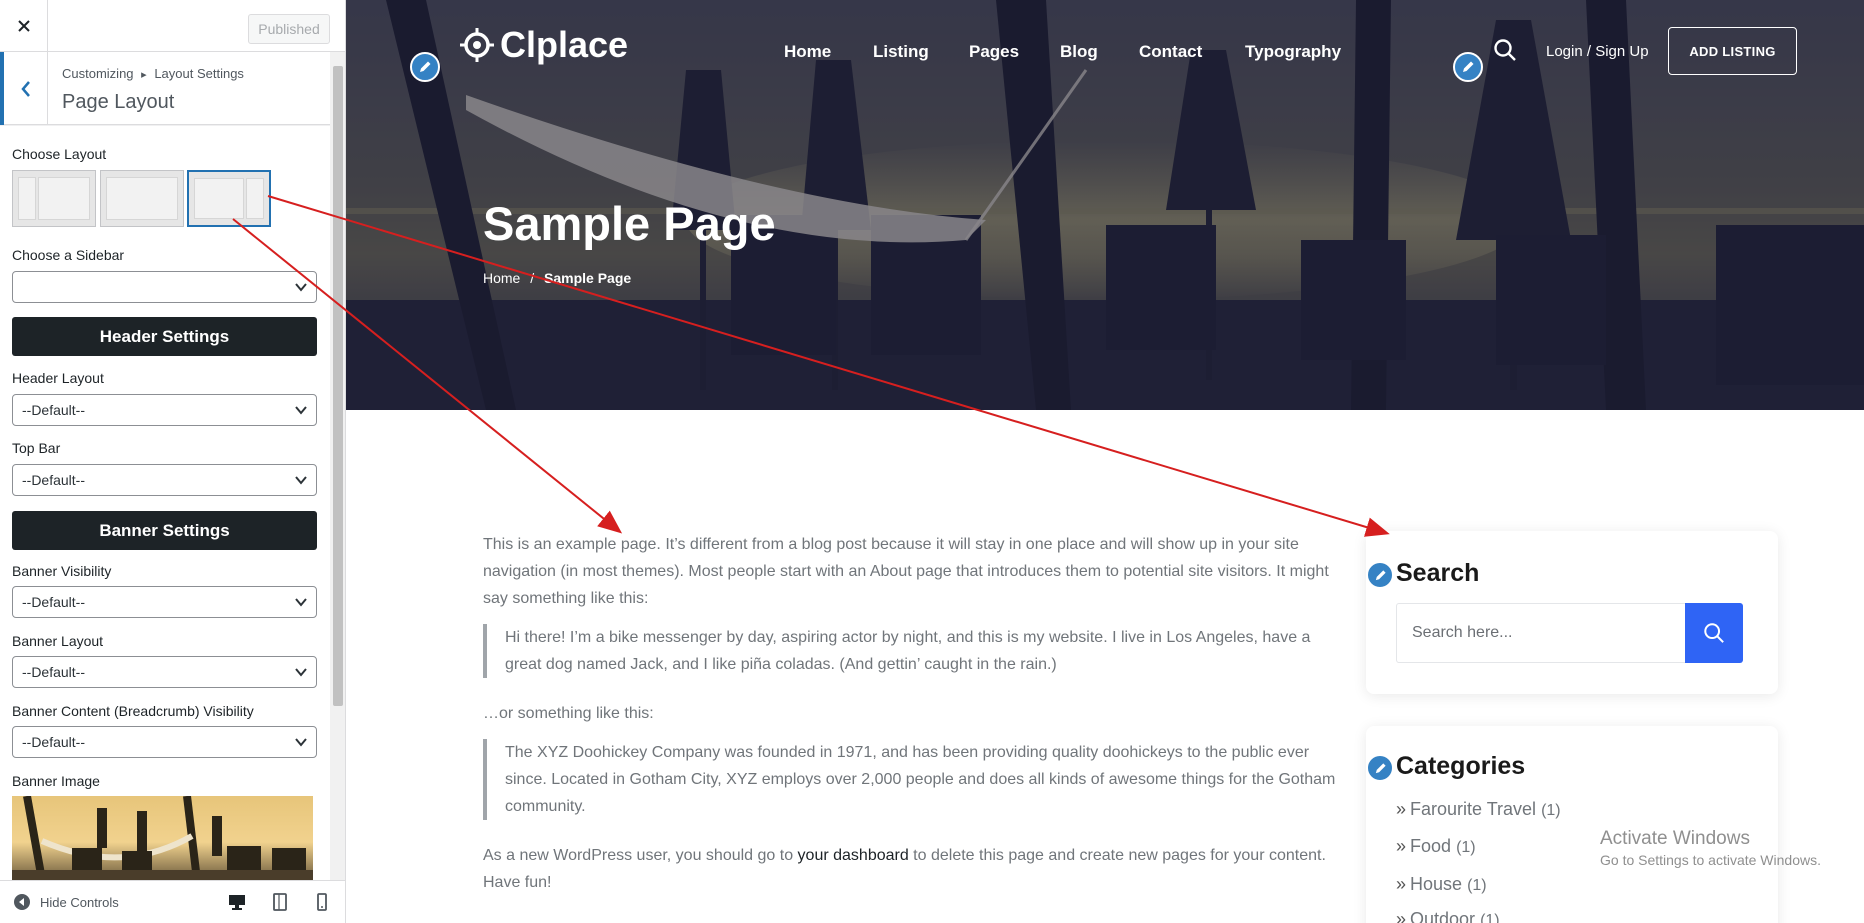 Image resolution: width=1864 pixels, height=923 pixels. I want to click on publish-button: Published, so click(289, 29).